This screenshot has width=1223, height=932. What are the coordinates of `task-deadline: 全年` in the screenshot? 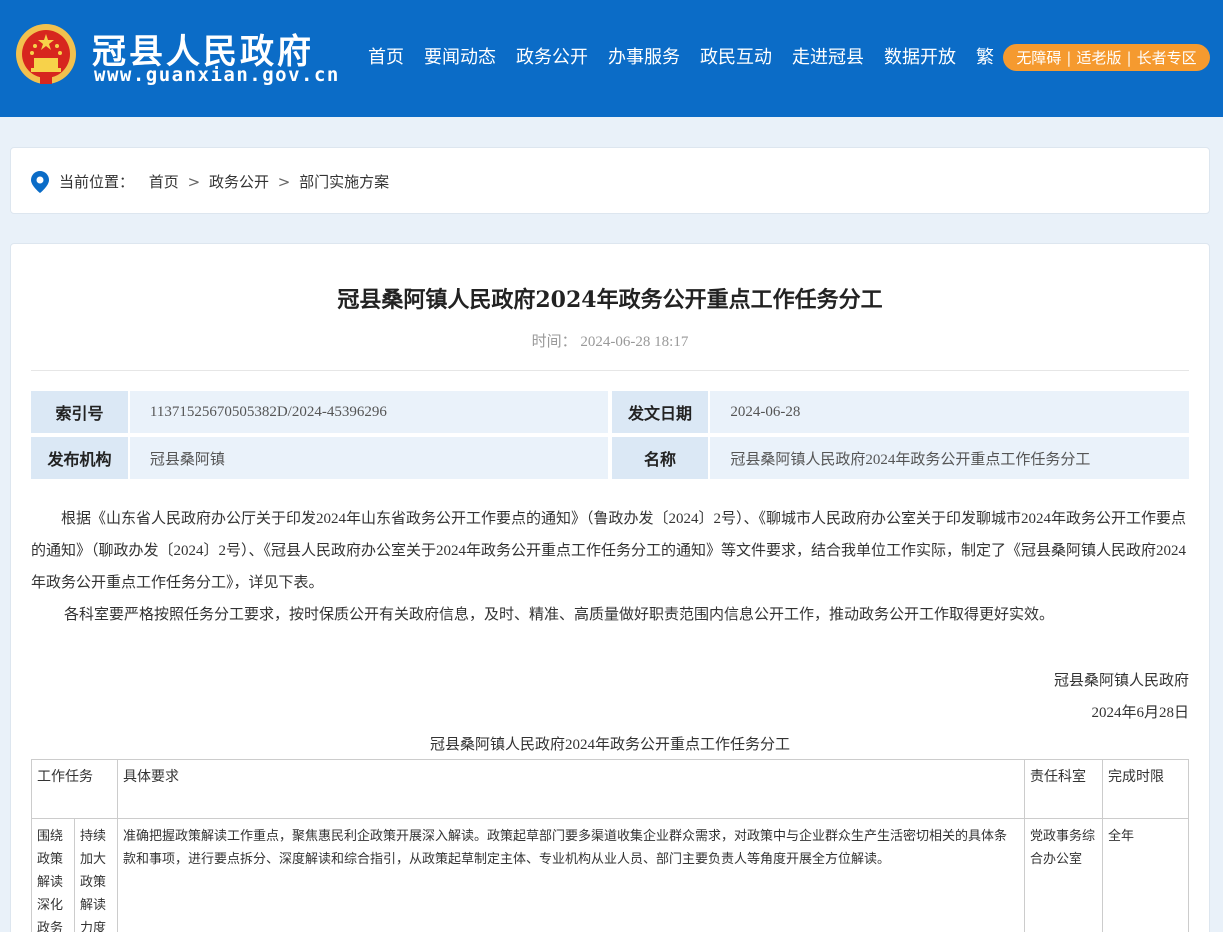 It's located at (1145, 875).